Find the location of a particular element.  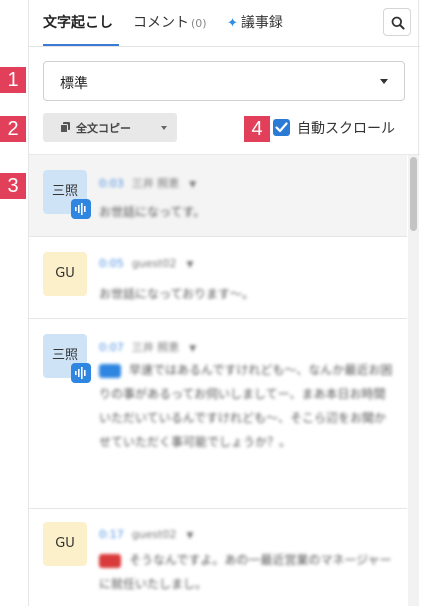

chevron-down-icon is located at coordinates (384, 81).